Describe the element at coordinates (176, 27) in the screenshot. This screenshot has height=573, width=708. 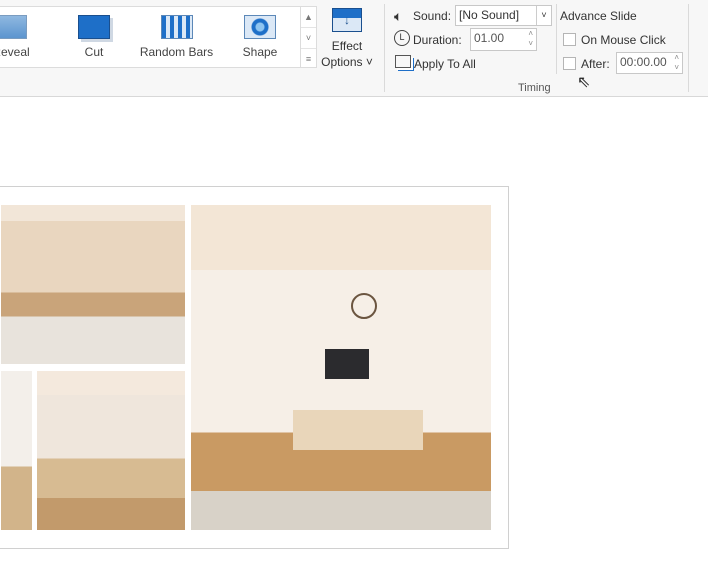
I see `random-bars-icon` at that location.